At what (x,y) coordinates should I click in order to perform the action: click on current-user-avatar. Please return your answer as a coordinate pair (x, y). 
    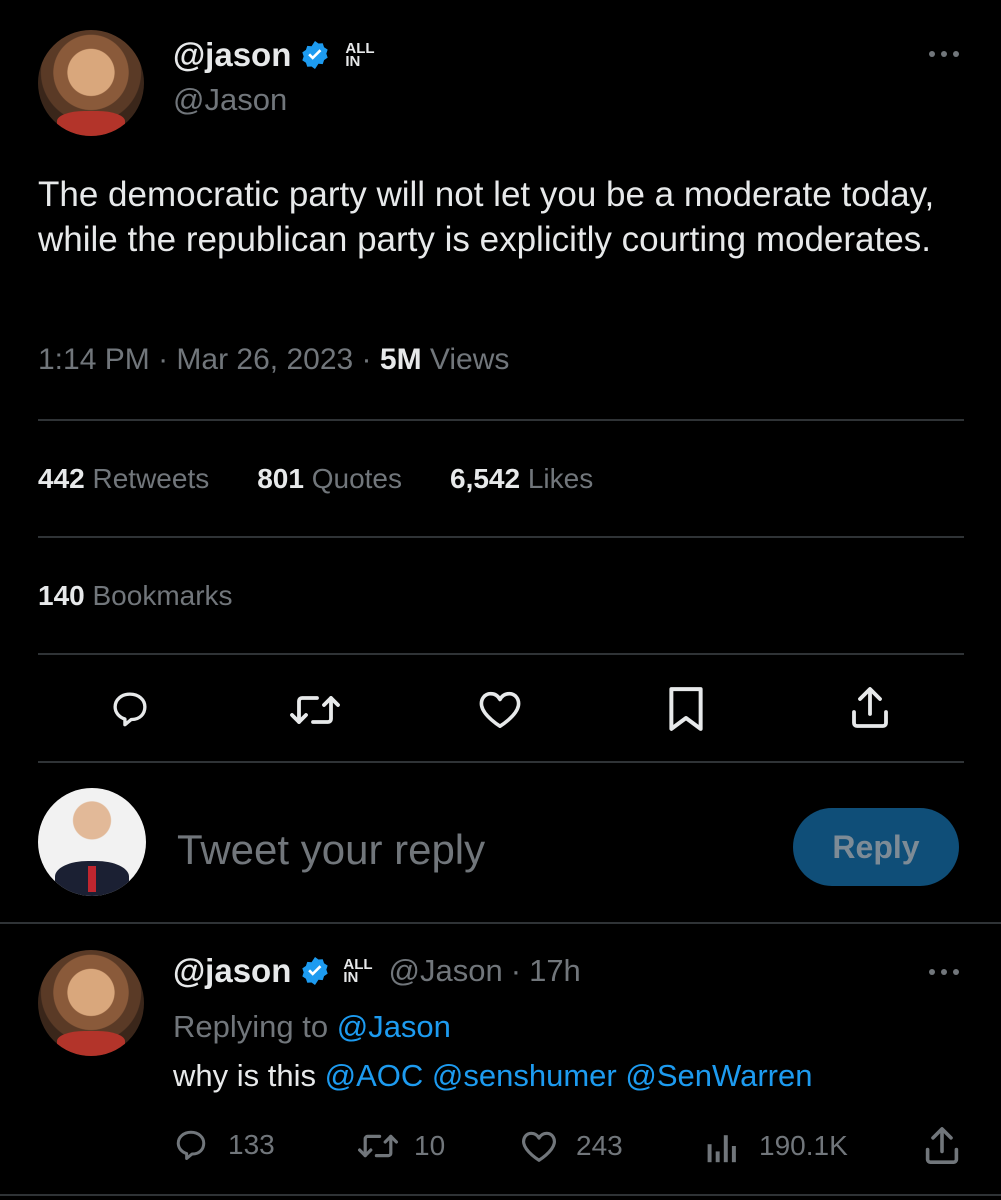
    Looking at the image, I should click on (92, 842).